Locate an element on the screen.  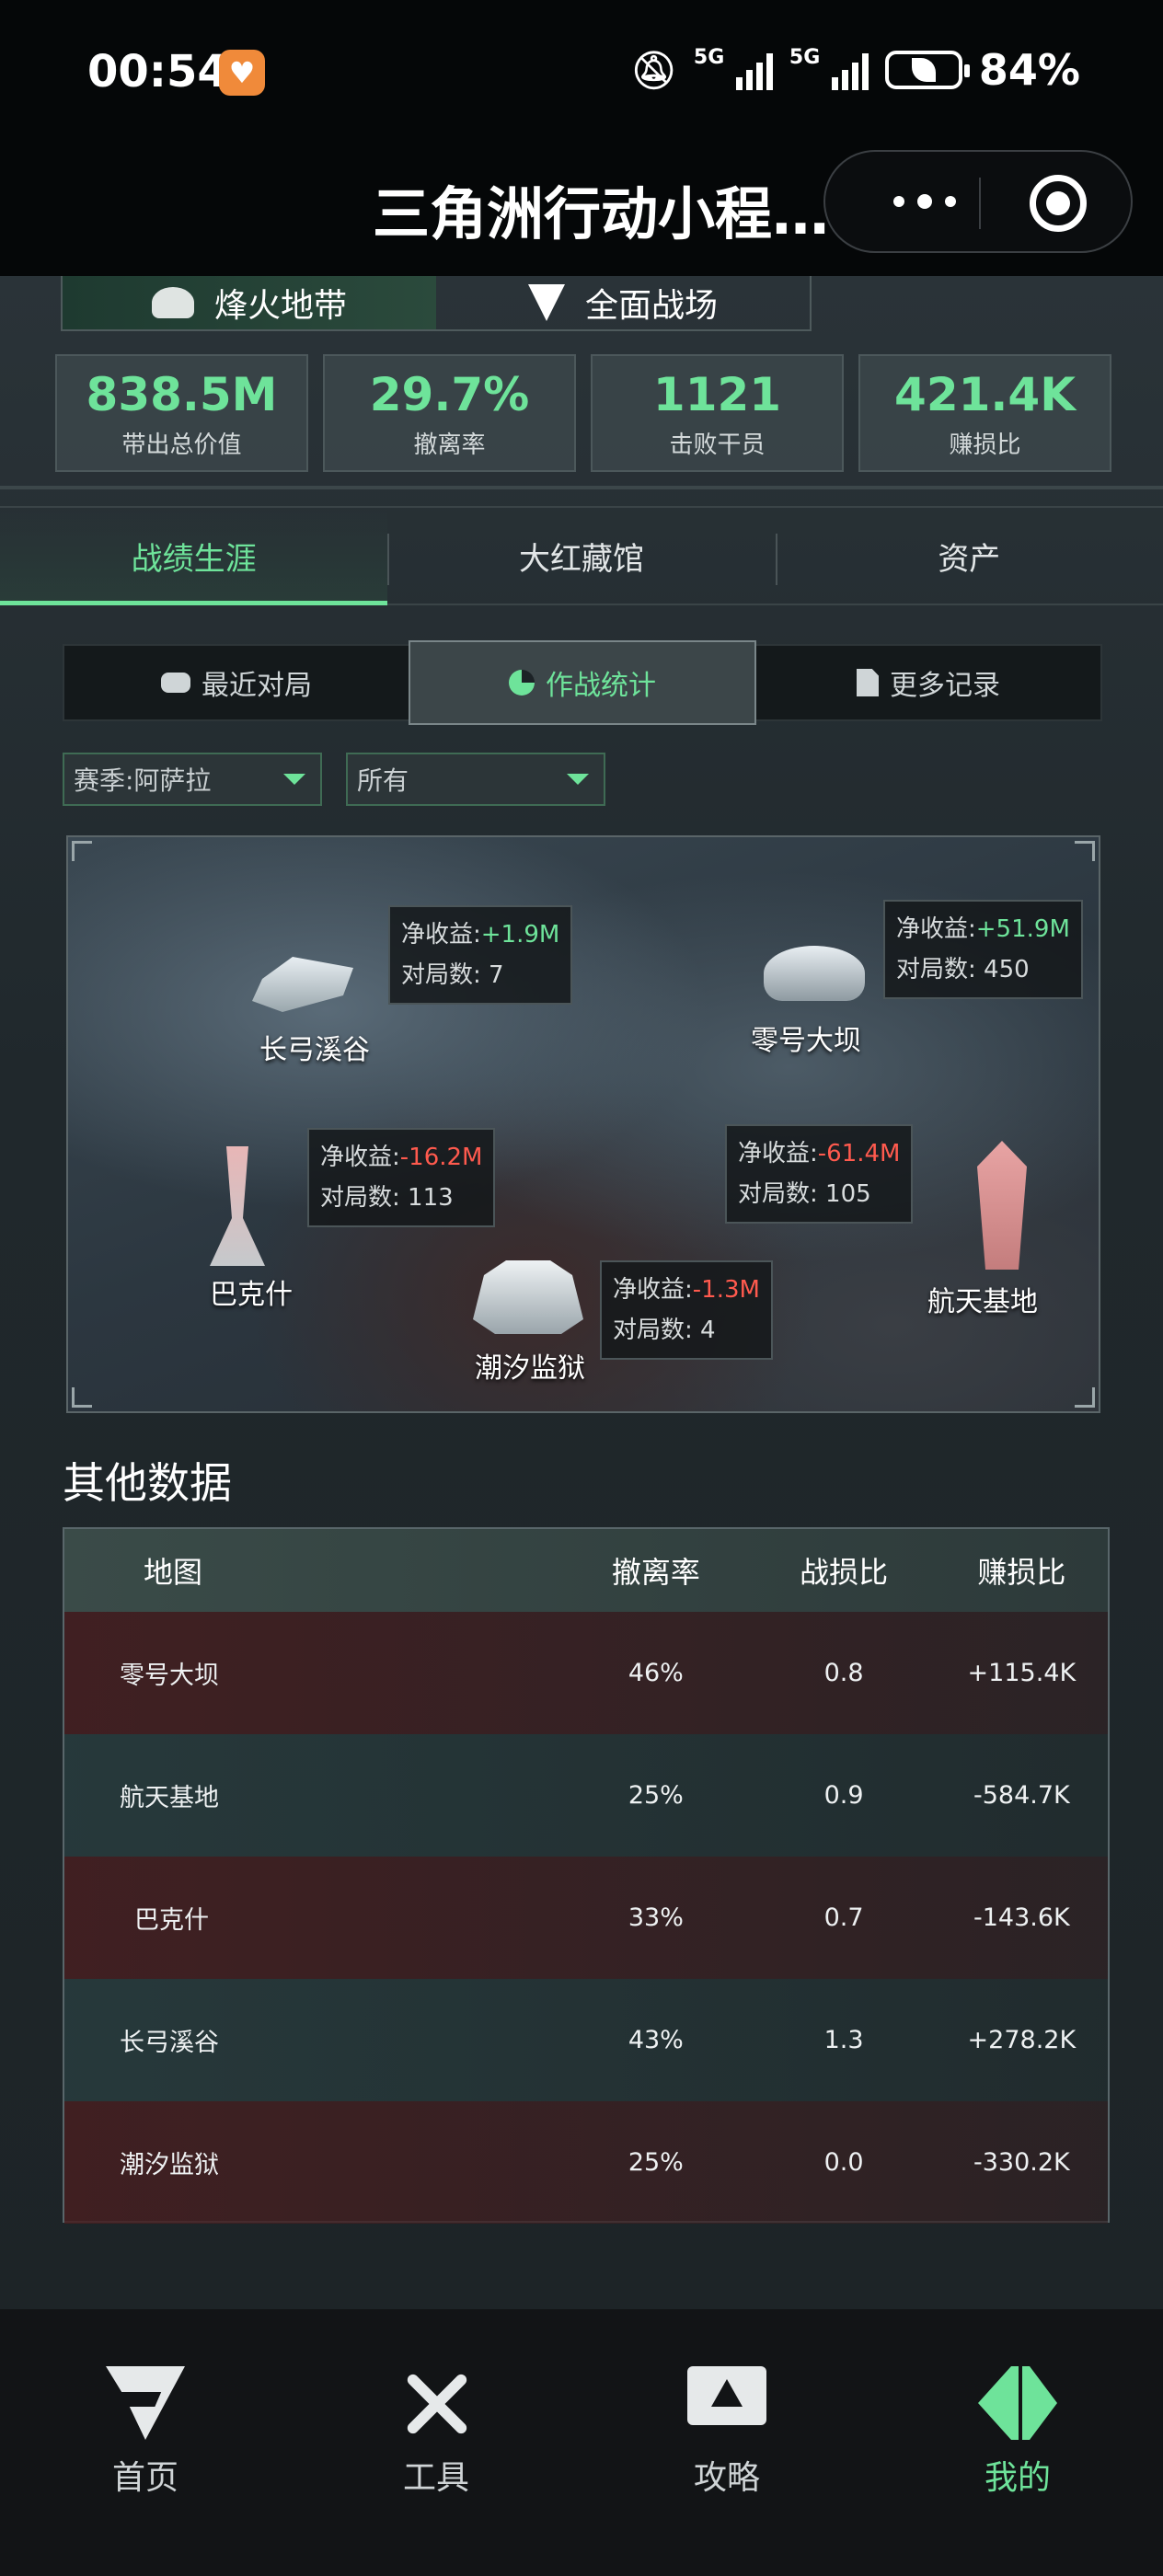
nav-guide: 攻略 is located at coordinates (727, 2442).